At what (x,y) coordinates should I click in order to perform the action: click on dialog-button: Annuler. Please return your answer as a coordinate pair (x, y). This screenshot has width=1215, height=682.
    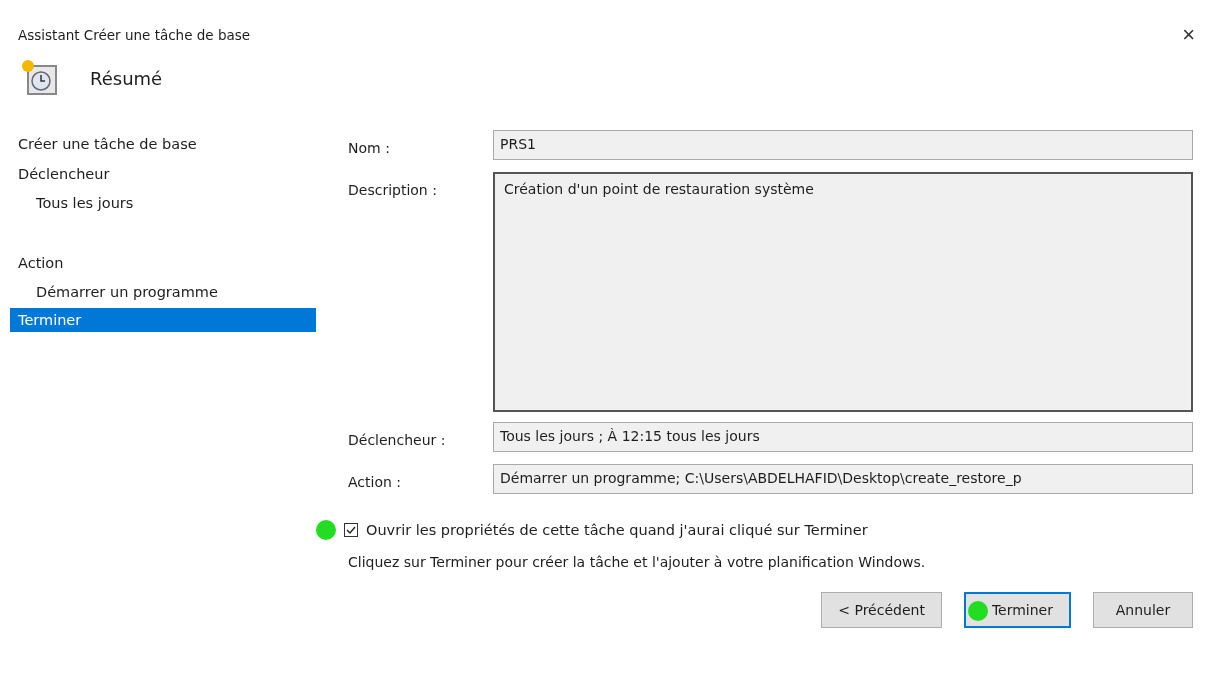
    Looking at the image, I should click on (1143, 610).